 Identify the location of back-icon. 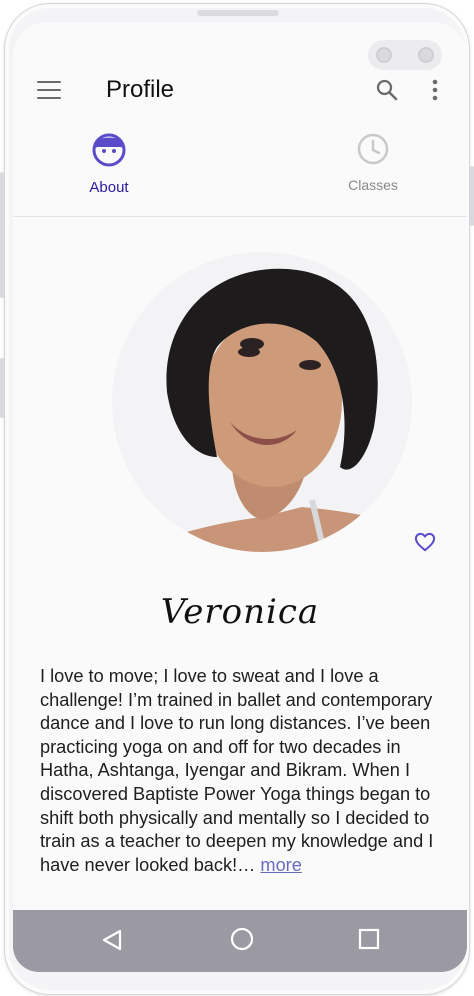
(112, 940).